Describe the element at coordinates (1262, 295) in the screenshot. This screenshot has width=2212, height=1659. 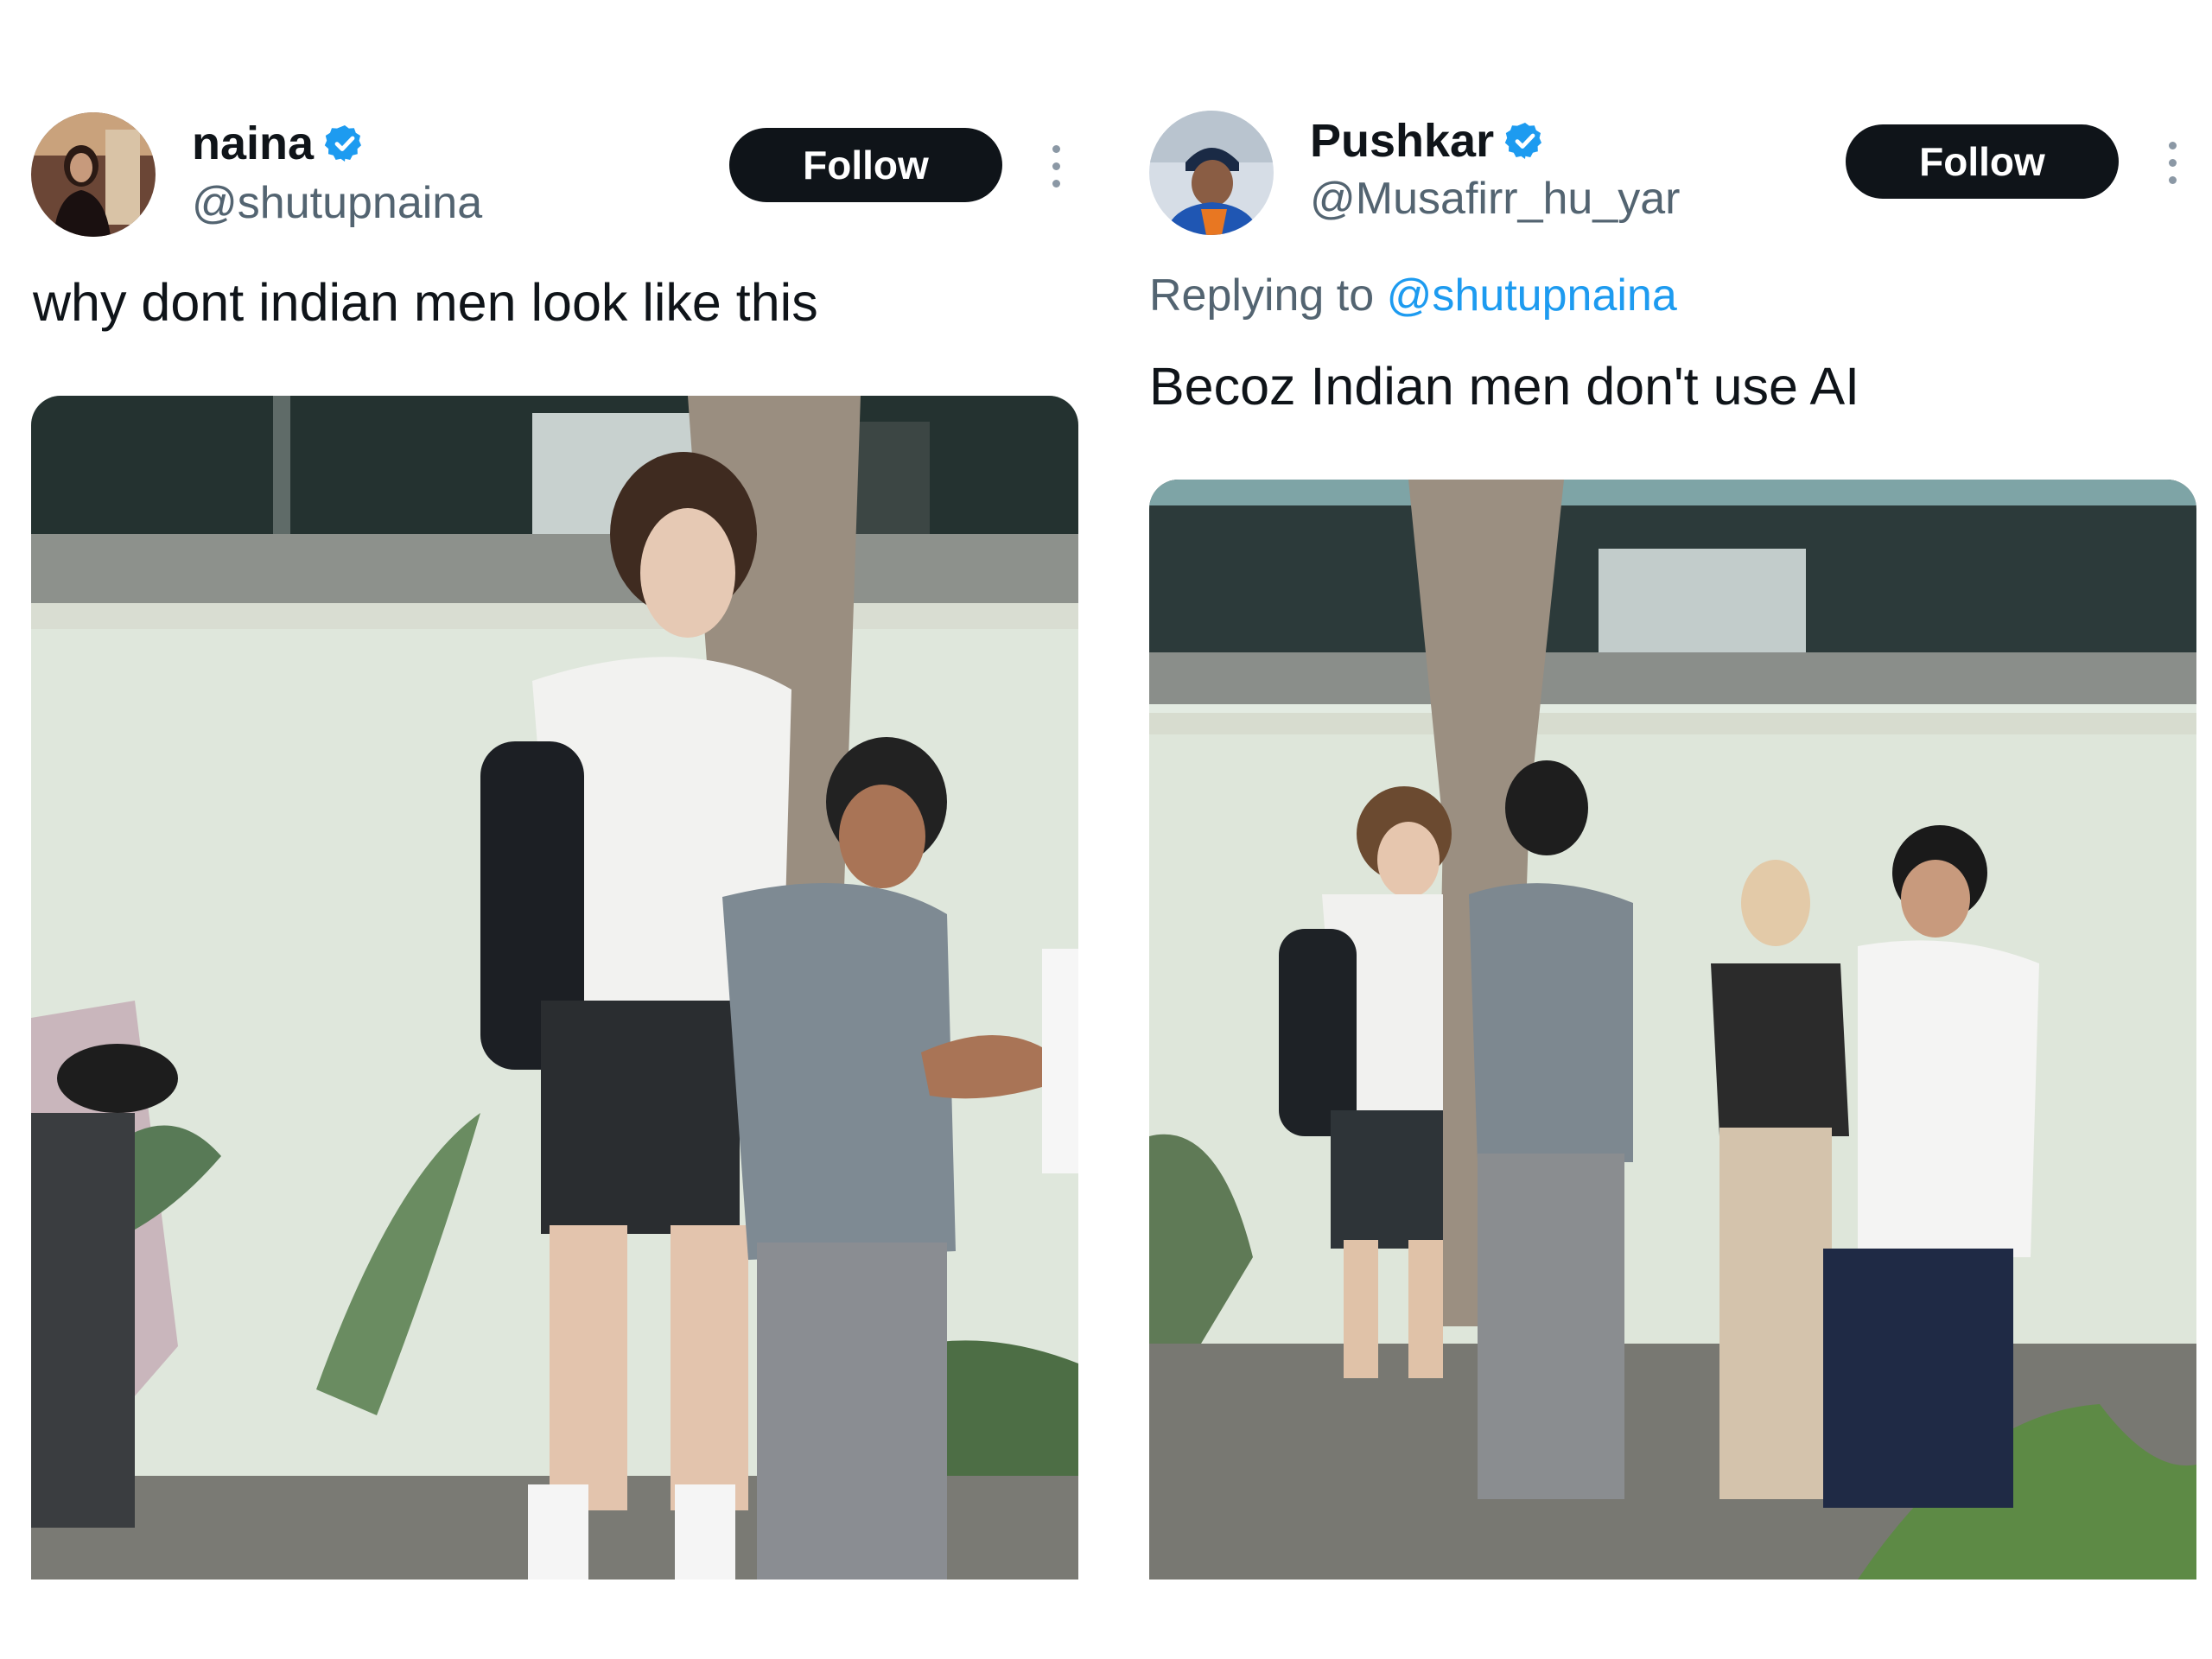
I see `replying-prefix: Replying to` at that location.